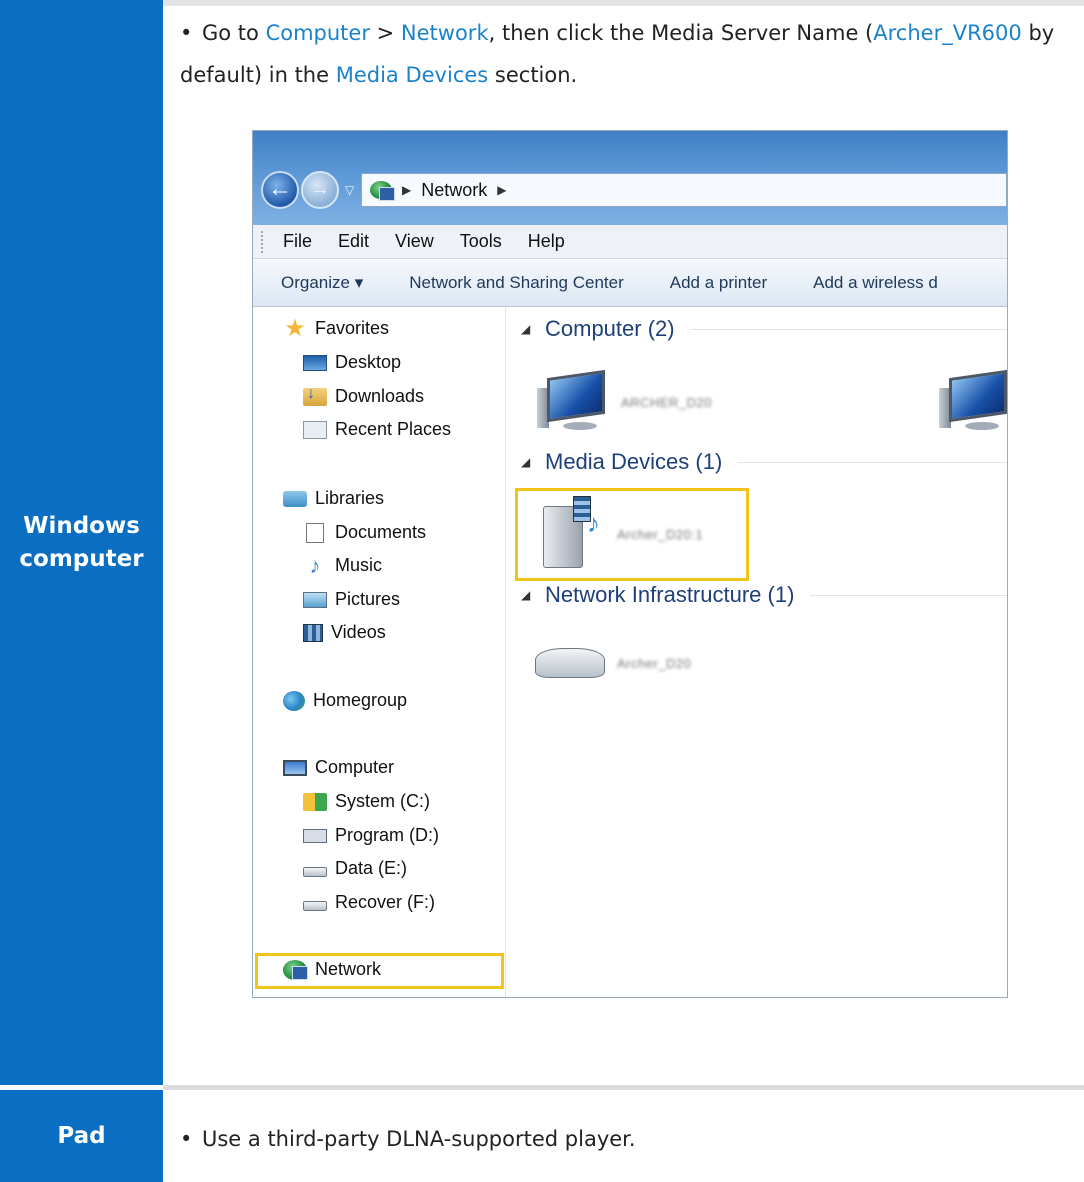 This screenshot has height=1182, width=1084. What do you see at coordinates (393, 429) in the screenshot?
I see `nav-label: Recent Places` at bounding box center [393, 429].